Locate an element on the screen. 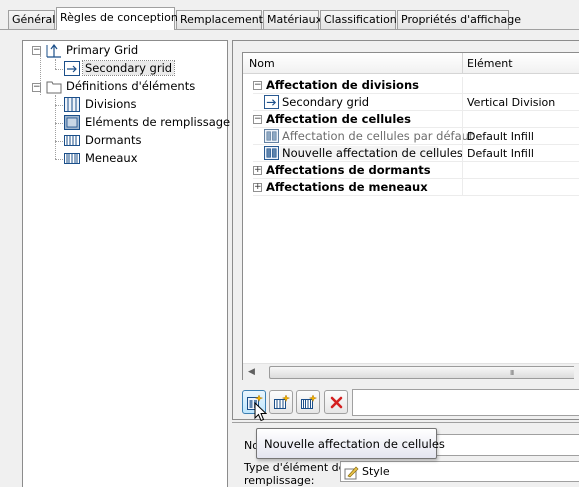 This screenshot has height=487, width=579. division-assignment-icon is located at coordinates (271, 102).